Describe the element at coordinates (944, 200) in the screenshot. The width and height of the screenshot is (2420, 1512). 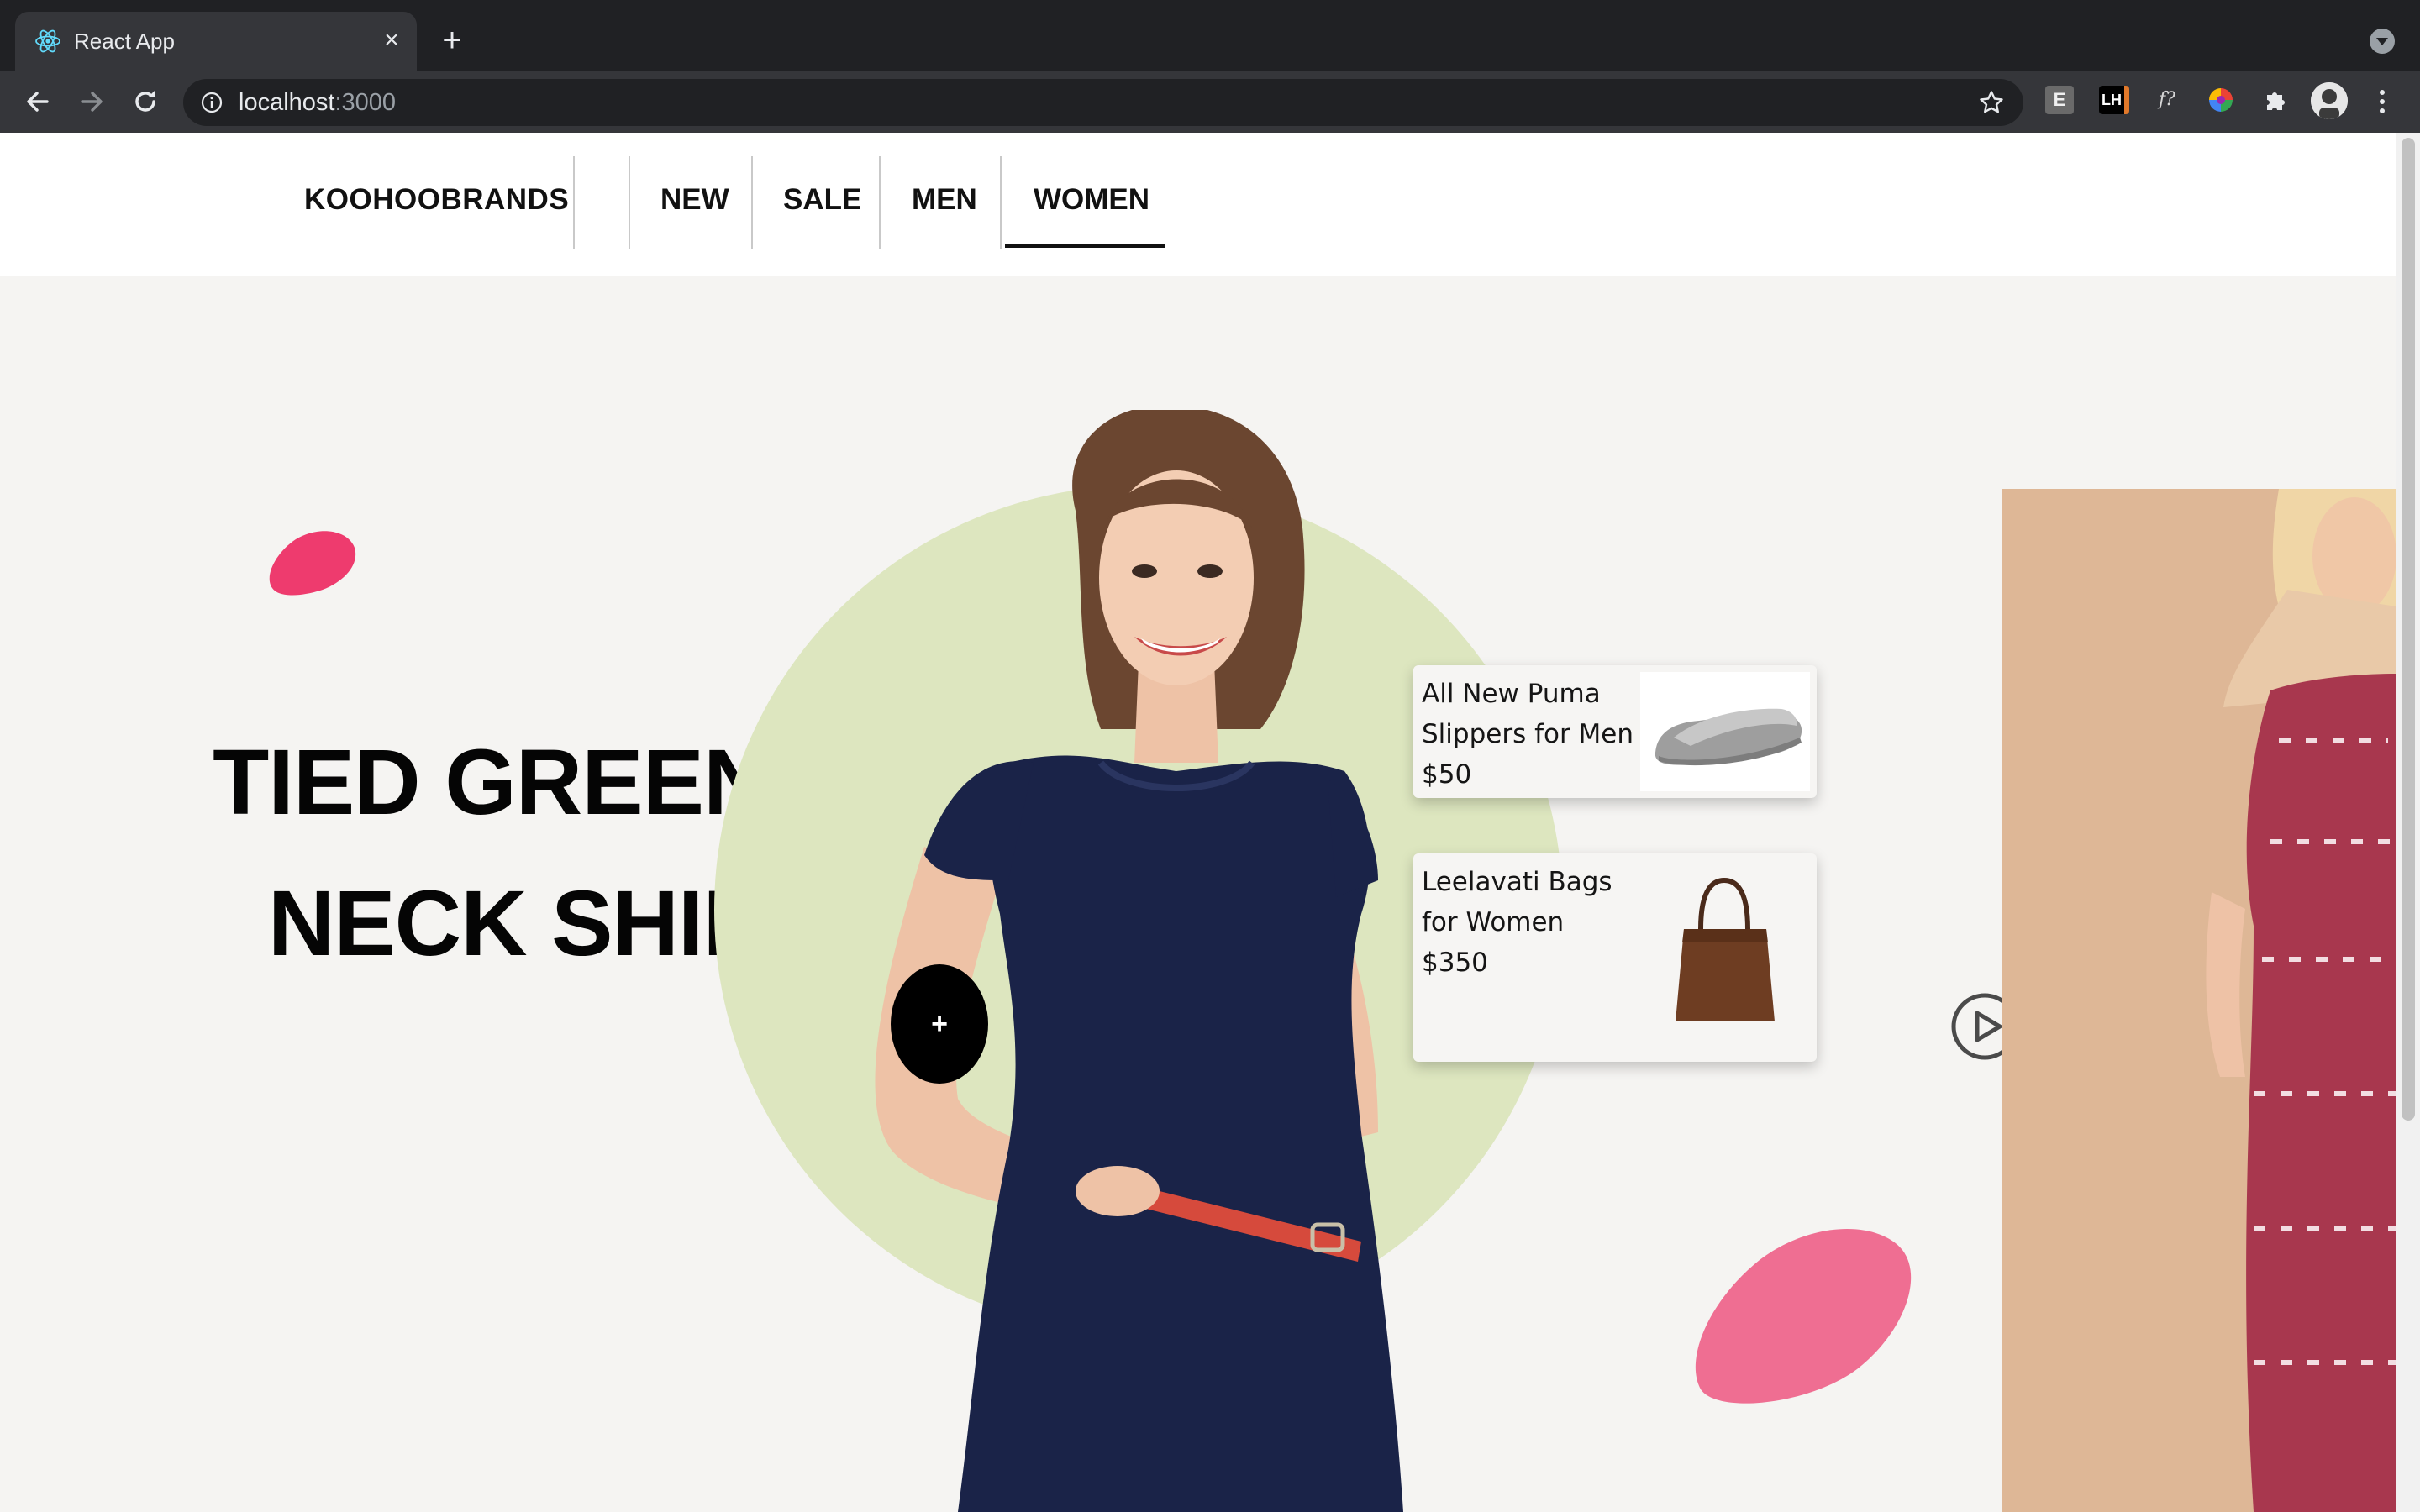
I see `nav-link-men: MEN` at that location.